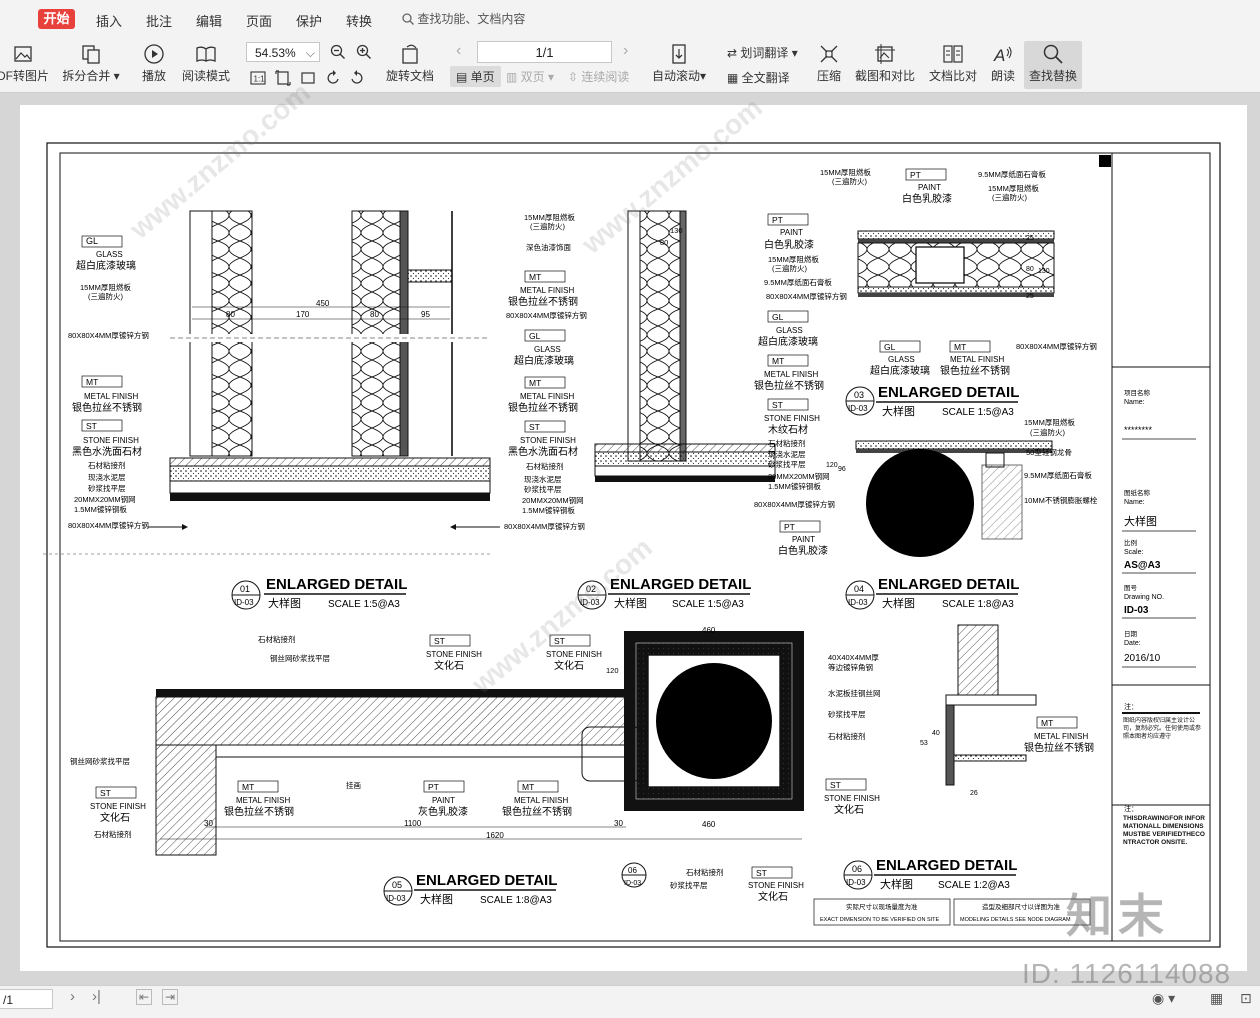 Image resolution: width=1260 pixels, height=1018 pixels. What do you see at coordinates (433, 787) in the screenshot?
I see `label-pt01: PT` at bounding box center [433, 787].